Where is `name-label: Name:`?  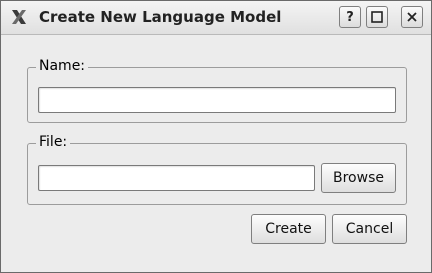 name-label: Name: is located at coordinates (62, 66).